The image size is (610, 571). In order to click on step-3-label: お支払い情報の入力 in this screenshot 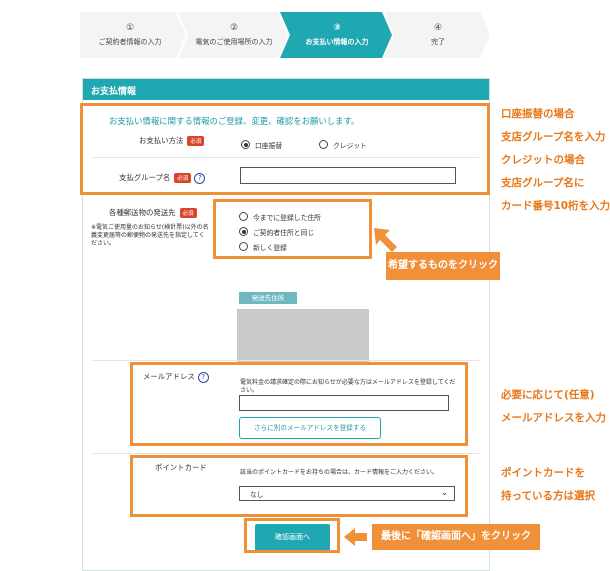, I will do `click(337, 42)`.